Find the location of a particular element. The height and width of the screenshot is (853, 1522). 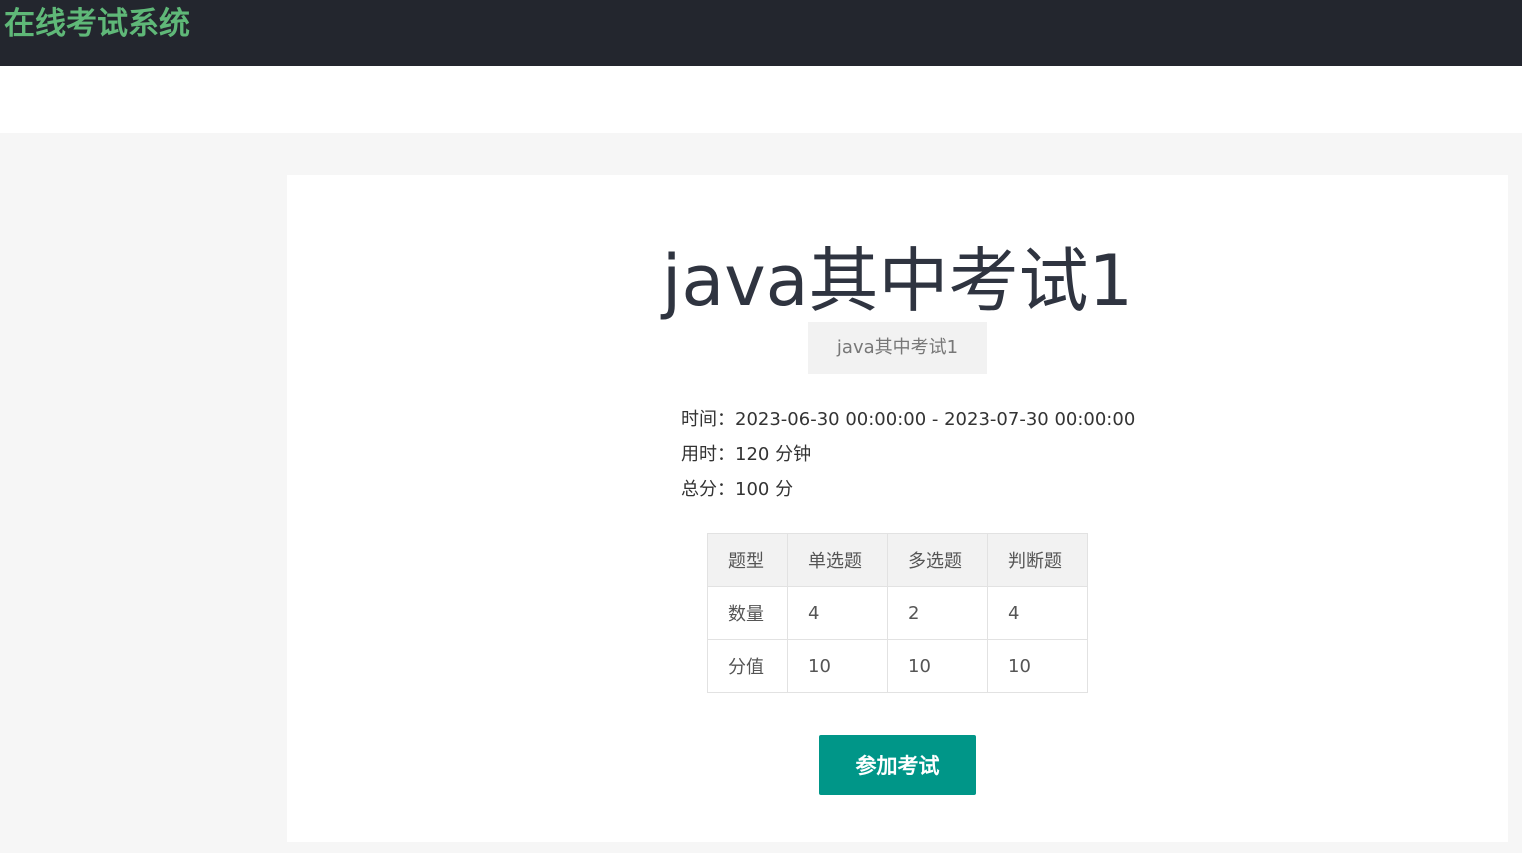

exam-title: java其中考试1 is located at coordinates (897, 281).